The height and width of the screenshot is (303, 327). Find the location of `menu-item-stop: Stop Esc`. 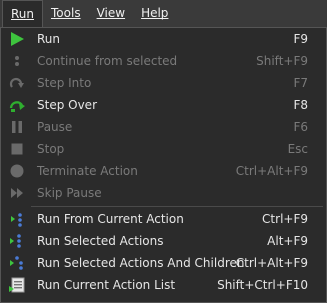

menu-item-stop: Stop Esc is located at coordinates (163, 149).